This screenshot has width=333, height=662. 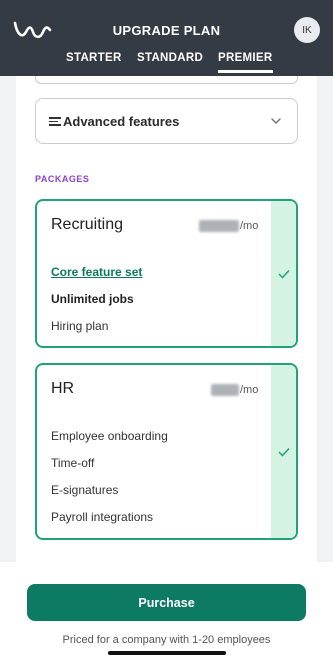 I want to click on advanced-features-label: Advanced features, so click(x=121, y=121).